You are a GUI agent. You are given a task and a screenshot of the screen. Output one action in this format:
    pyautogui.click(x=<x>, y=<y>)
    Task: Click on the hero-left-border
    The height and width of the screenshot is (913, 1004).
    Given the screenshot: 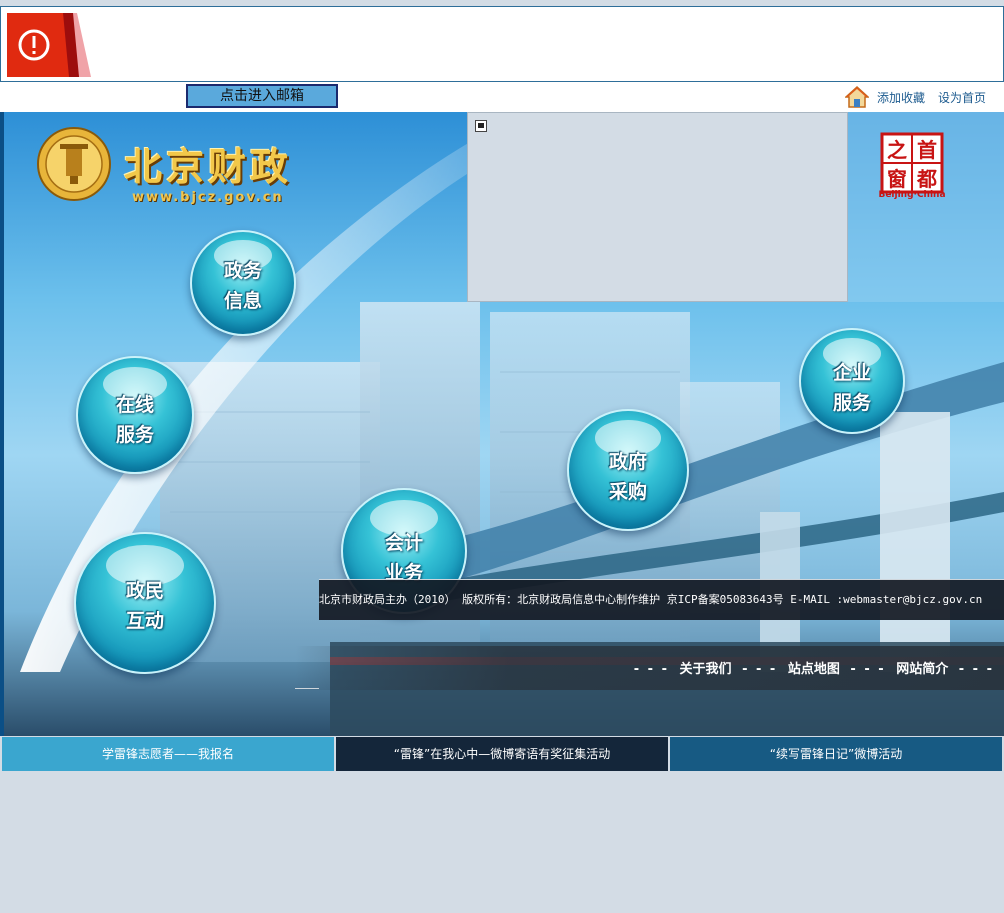 What is the action you would take?
    pyautogui.click(x=2, y=424)
    